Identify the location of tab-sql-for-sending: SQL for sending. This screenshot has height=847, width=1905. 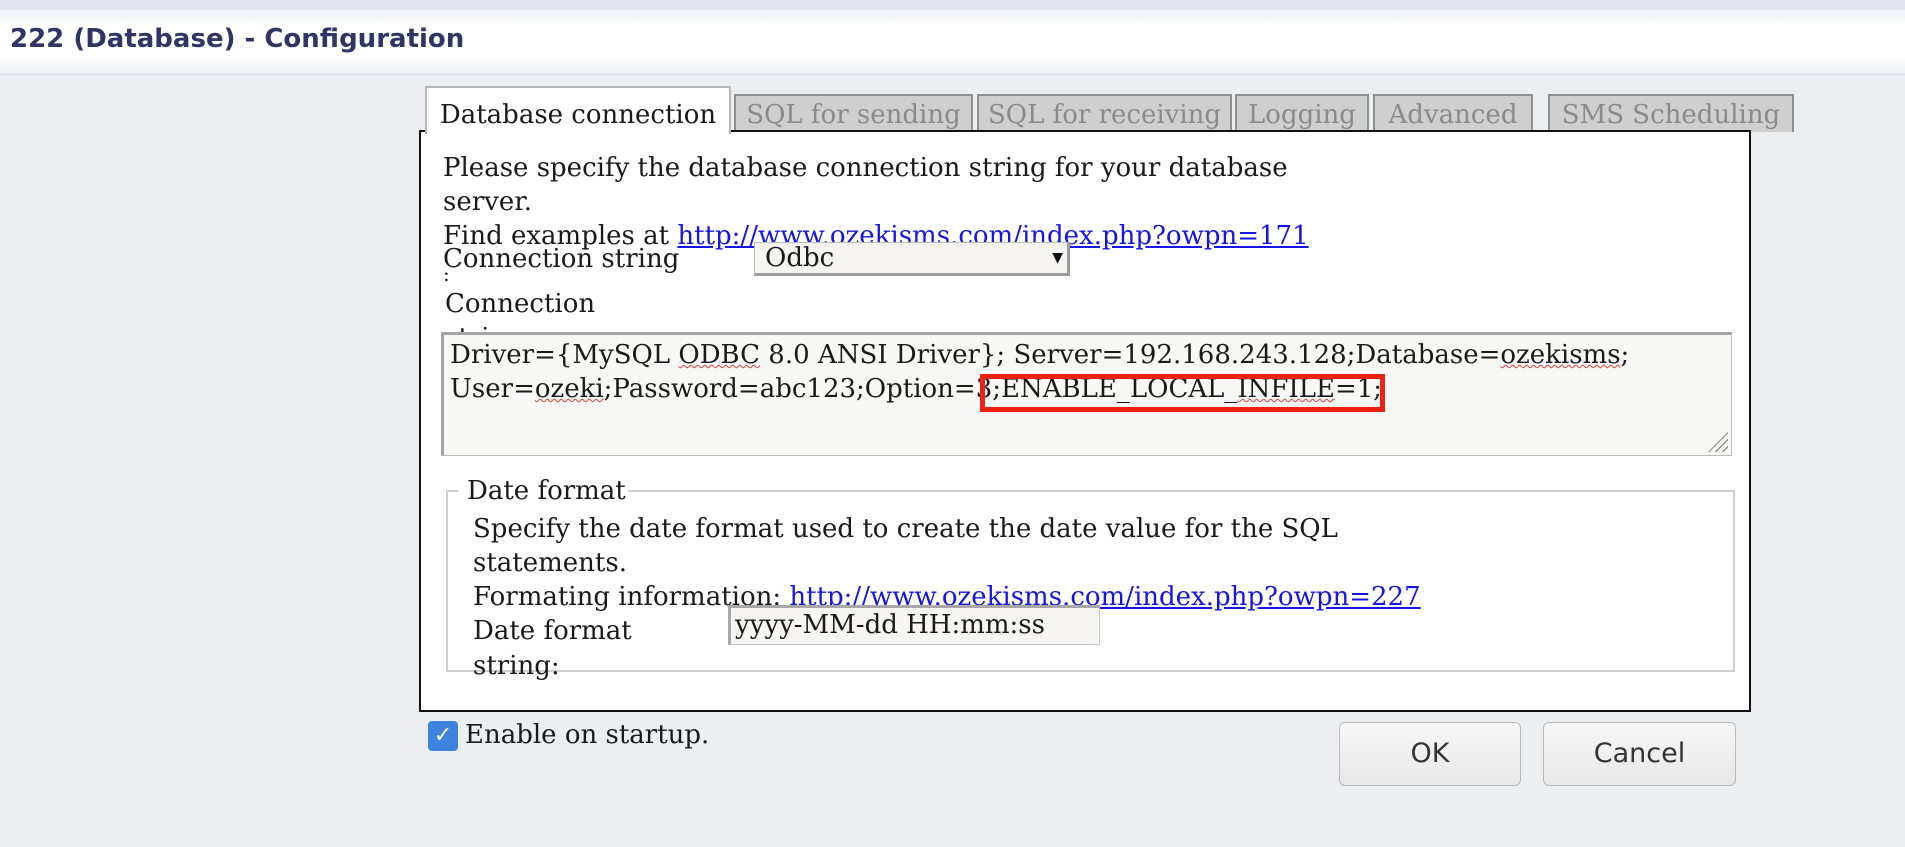
(853, 113).